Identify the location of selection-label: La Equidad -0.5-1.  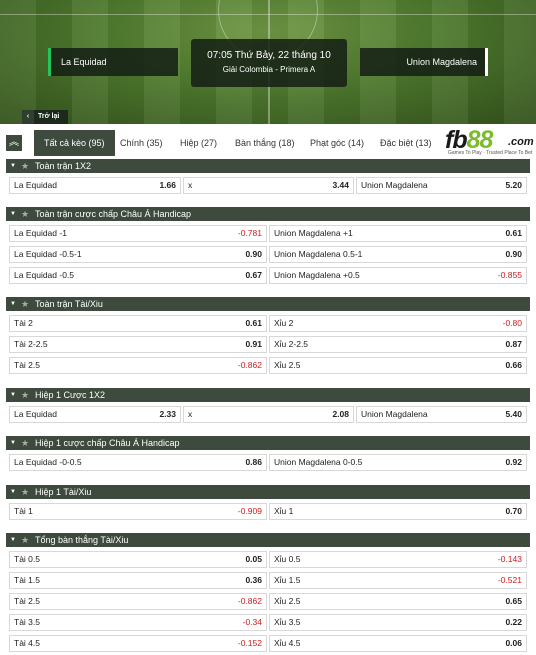
(48, 254).